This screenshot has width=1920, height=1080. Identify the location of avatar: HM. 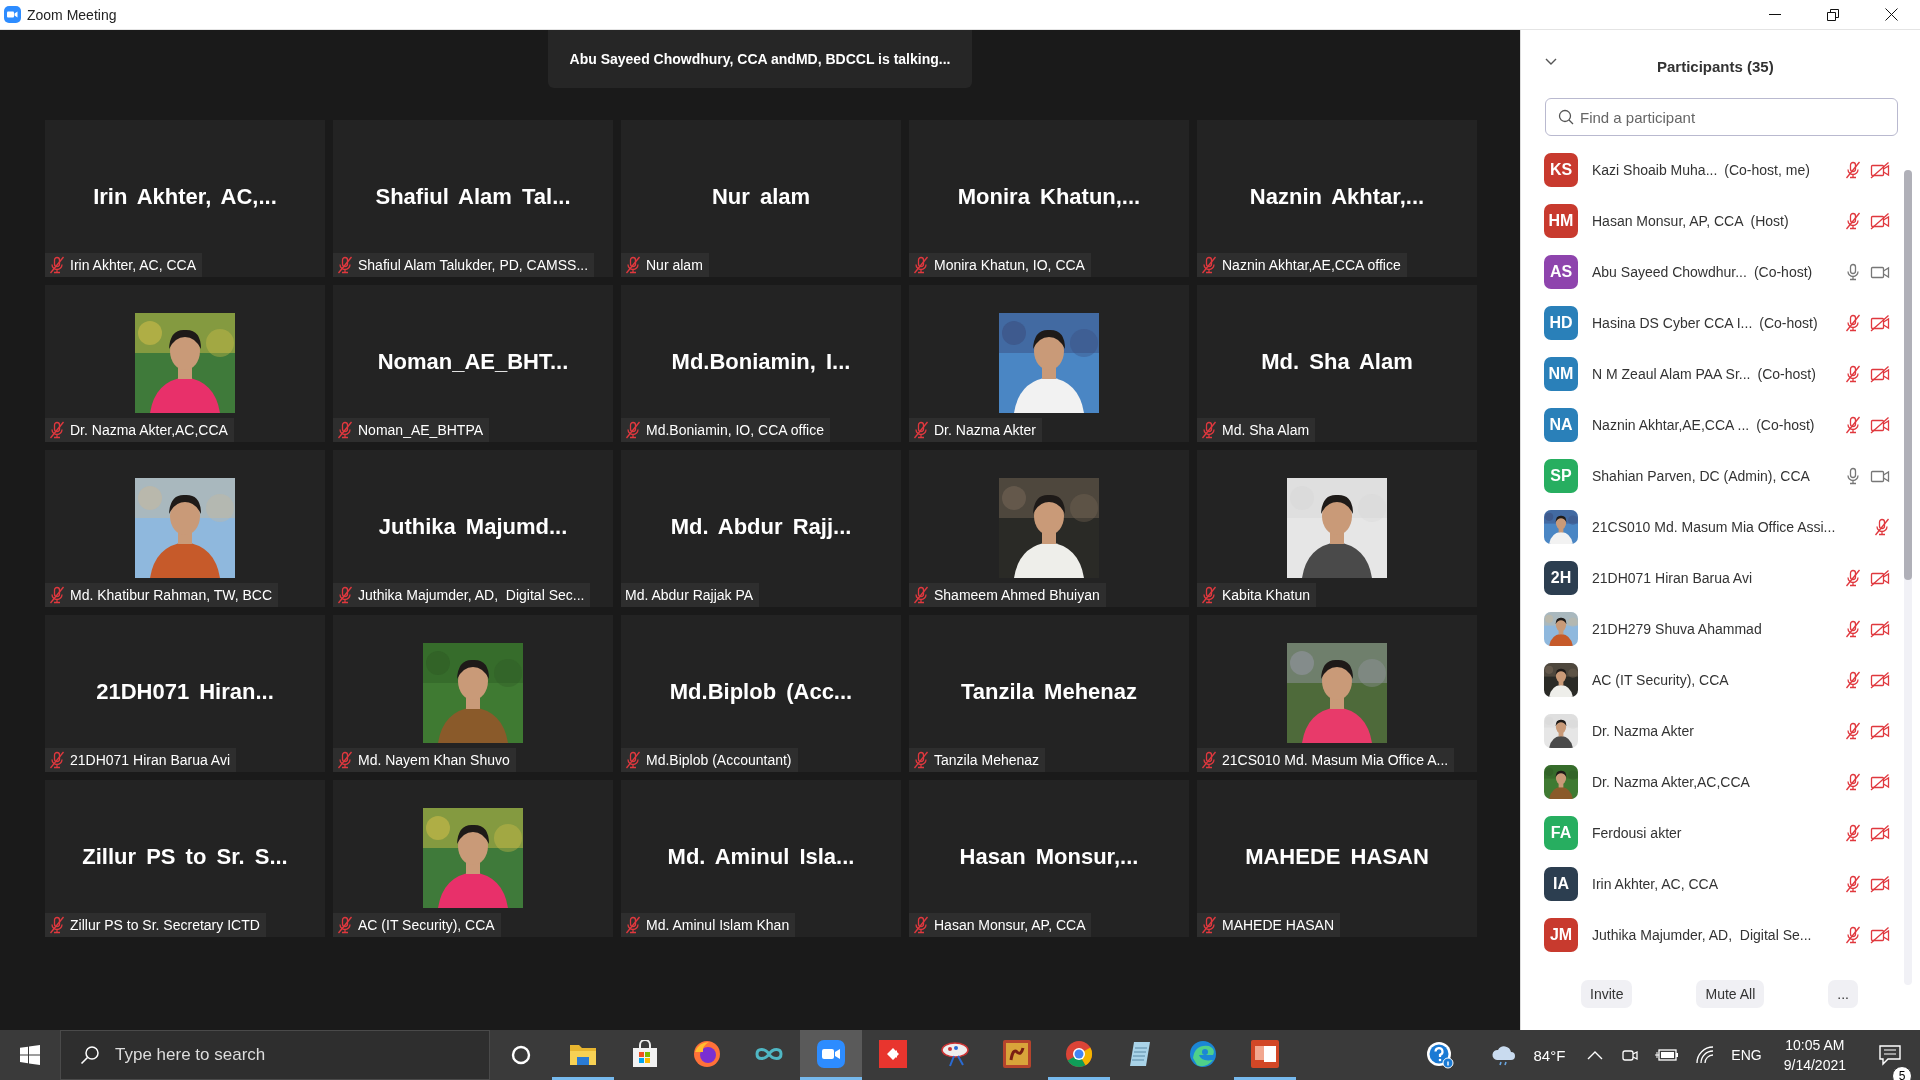
(1561, 220).